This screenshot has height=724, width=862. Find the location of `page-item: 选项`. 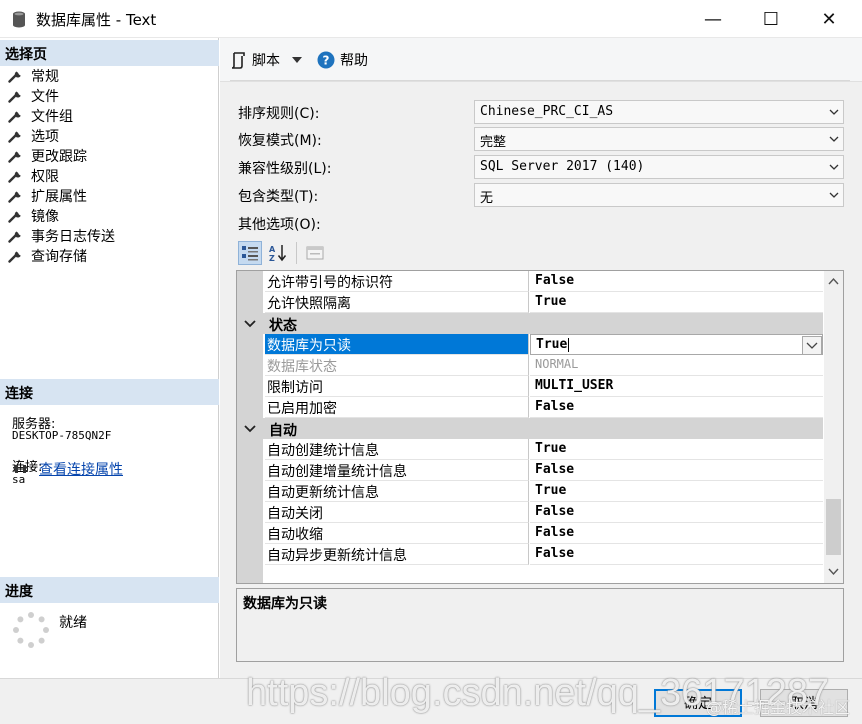

page-item: 选项 is located at coordinates (109, 136).